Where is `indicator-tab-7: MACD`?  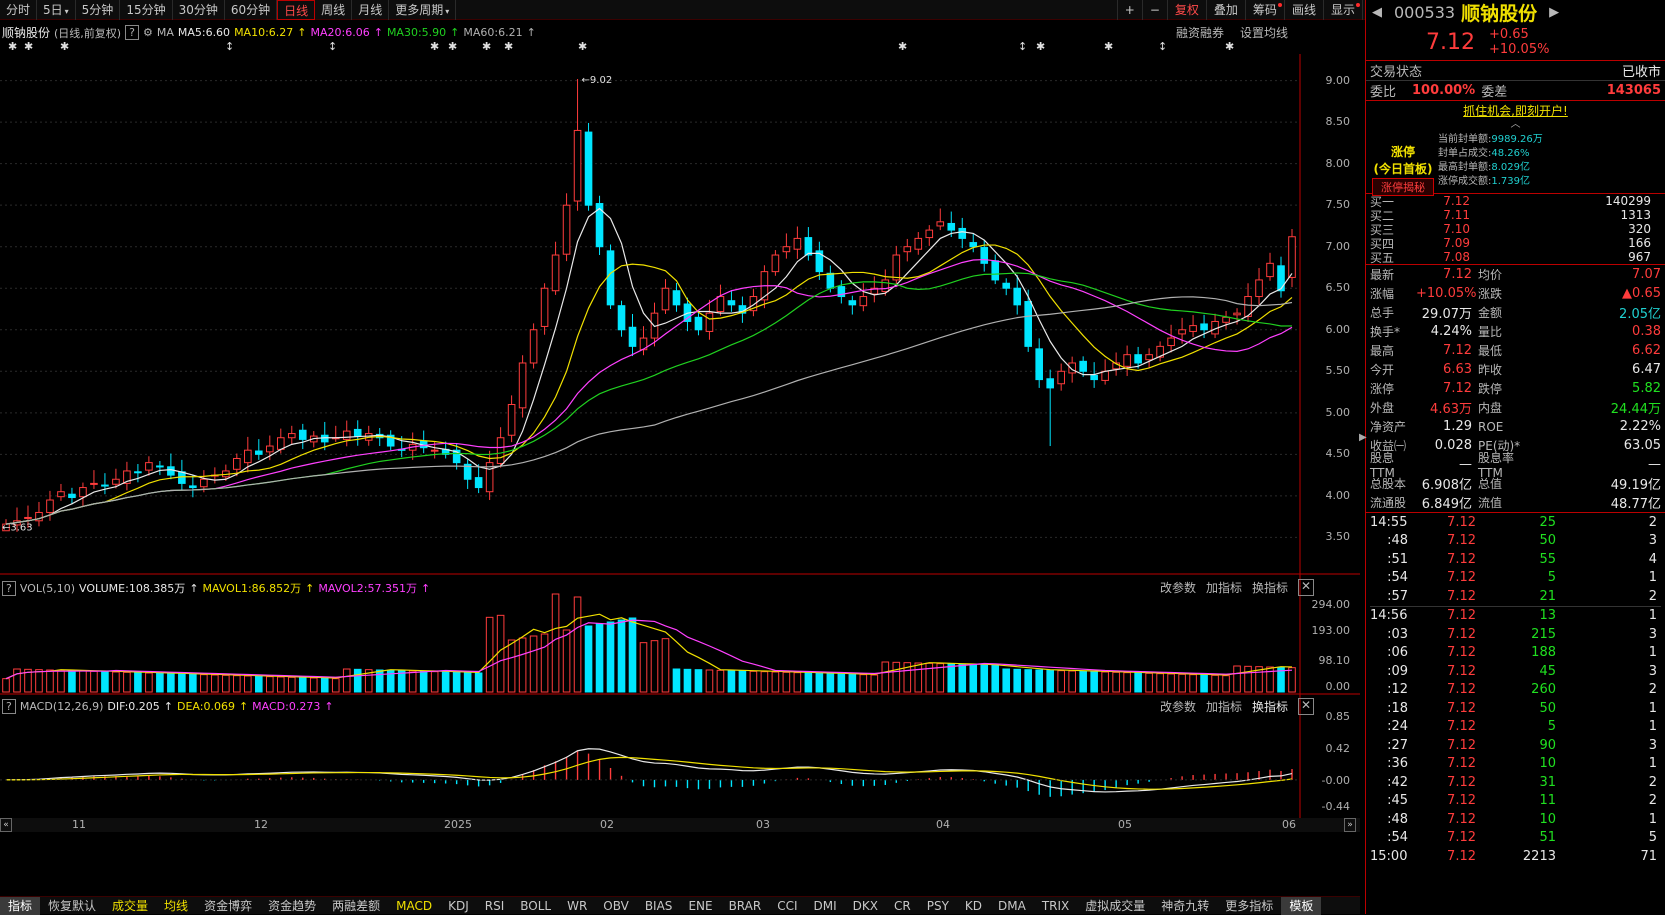 indicator-tab-7: MACD is located at coordinates (414, 906).